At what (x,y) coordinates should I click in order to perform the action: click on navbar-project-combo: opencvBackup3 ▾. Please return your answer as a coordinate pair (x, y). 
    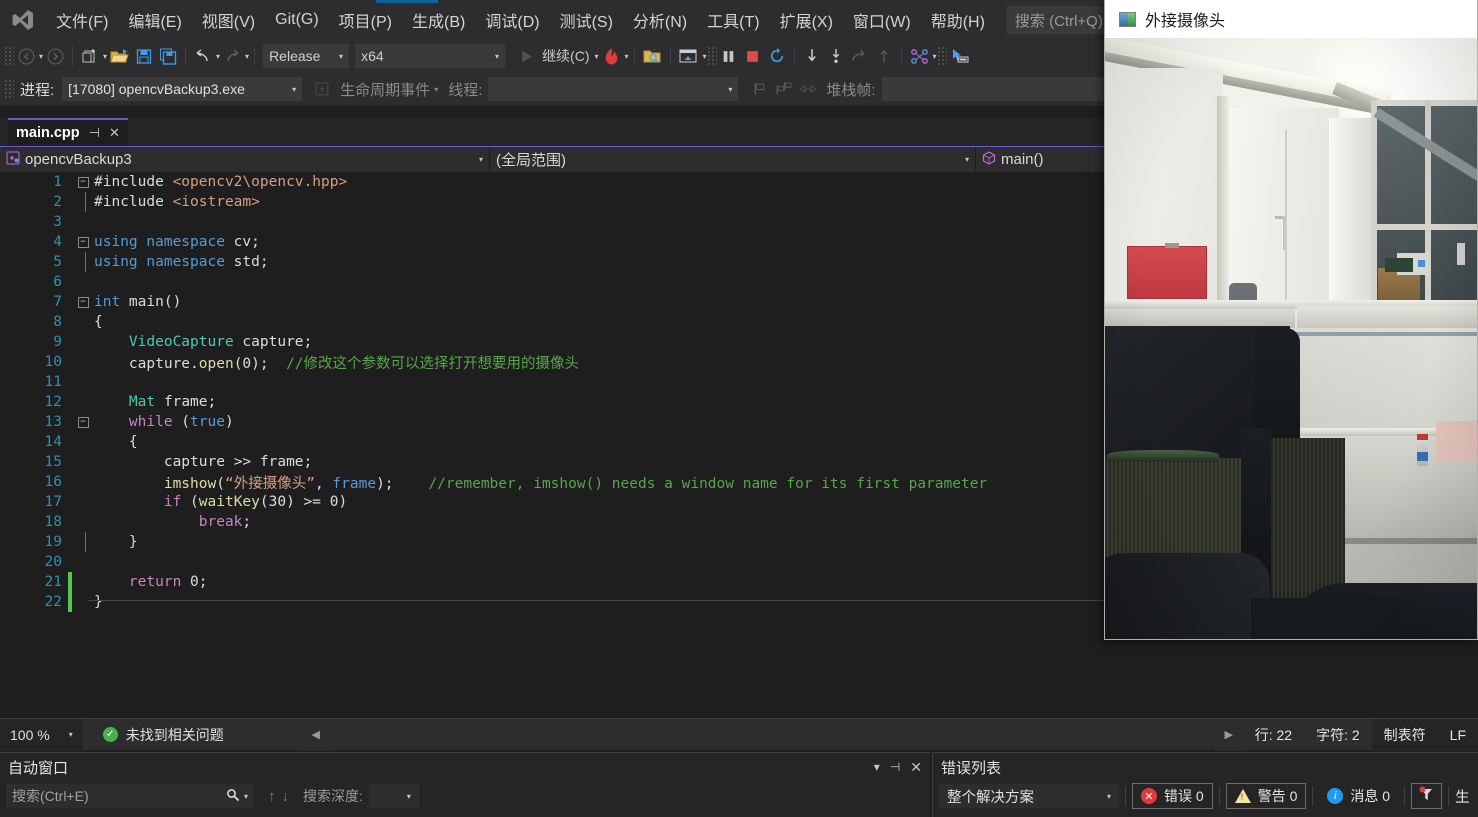
    Looking at the image, I should click on (245, 159).